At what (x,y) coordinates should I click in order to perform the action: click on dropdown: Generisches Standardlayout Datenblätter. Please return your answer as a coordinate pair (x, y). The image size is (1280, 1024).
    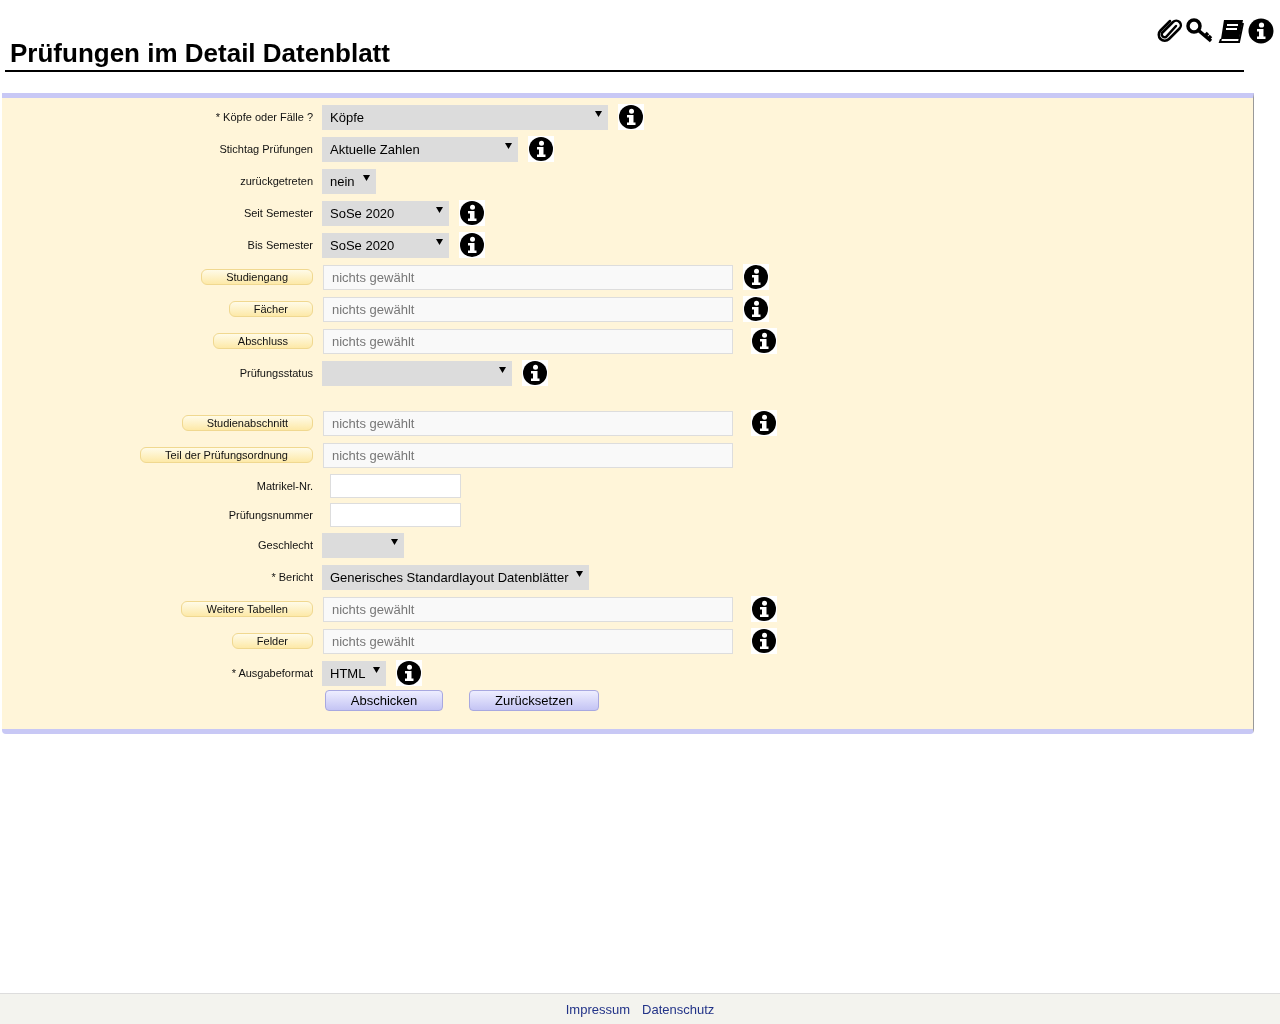
    Looking at the image, I should click on (456, 577).